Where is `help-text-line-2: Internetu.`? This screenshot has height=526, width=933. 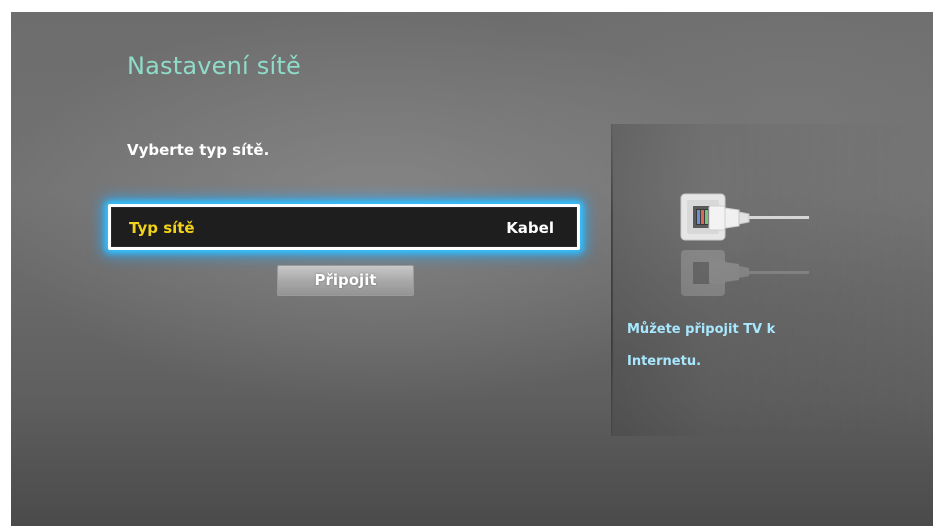 help-text-line-2: Internetu. is located at coordinates (664, 361).